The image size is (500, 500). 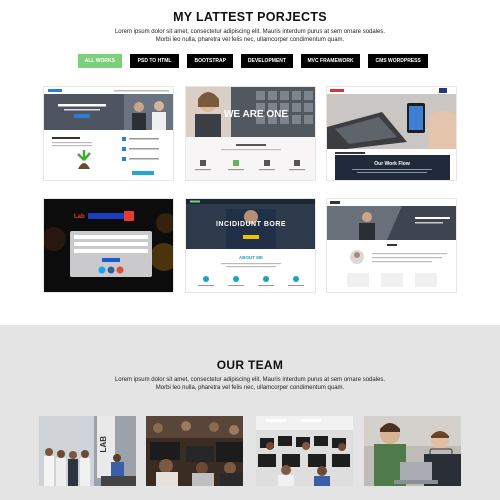 What do you see at coordinates (267, 61) in the screenshot?
I see `filter-development: DEVELOPMENT` at bounding box center [267, 61].